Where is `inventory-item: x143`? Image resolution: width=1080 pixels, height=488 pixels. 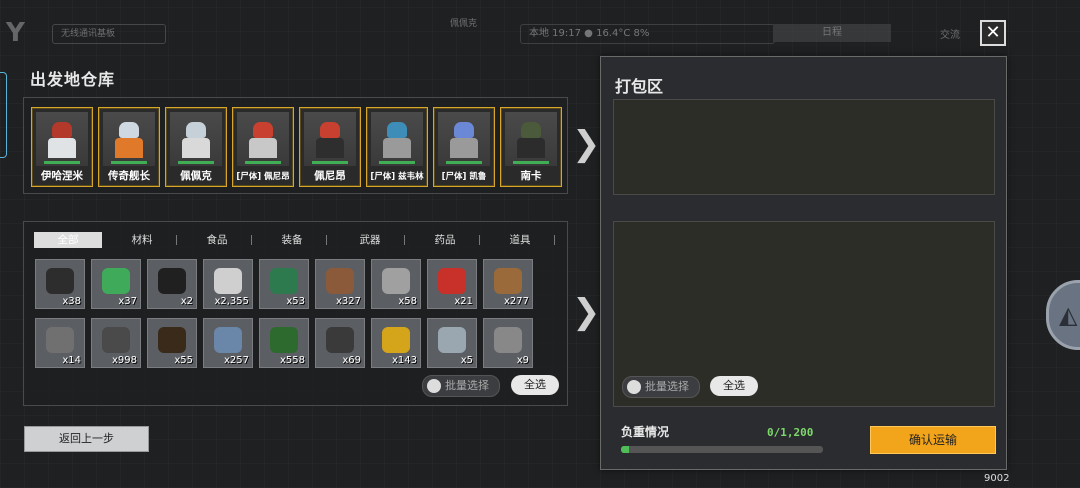 inventory-item: x143 is located at coordinates (396, 343).